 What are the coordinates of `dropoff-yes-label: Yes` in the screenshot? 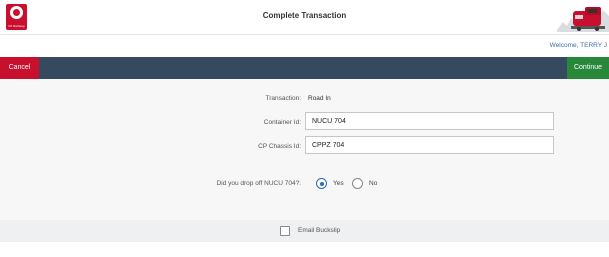 It's located at (338, 183).